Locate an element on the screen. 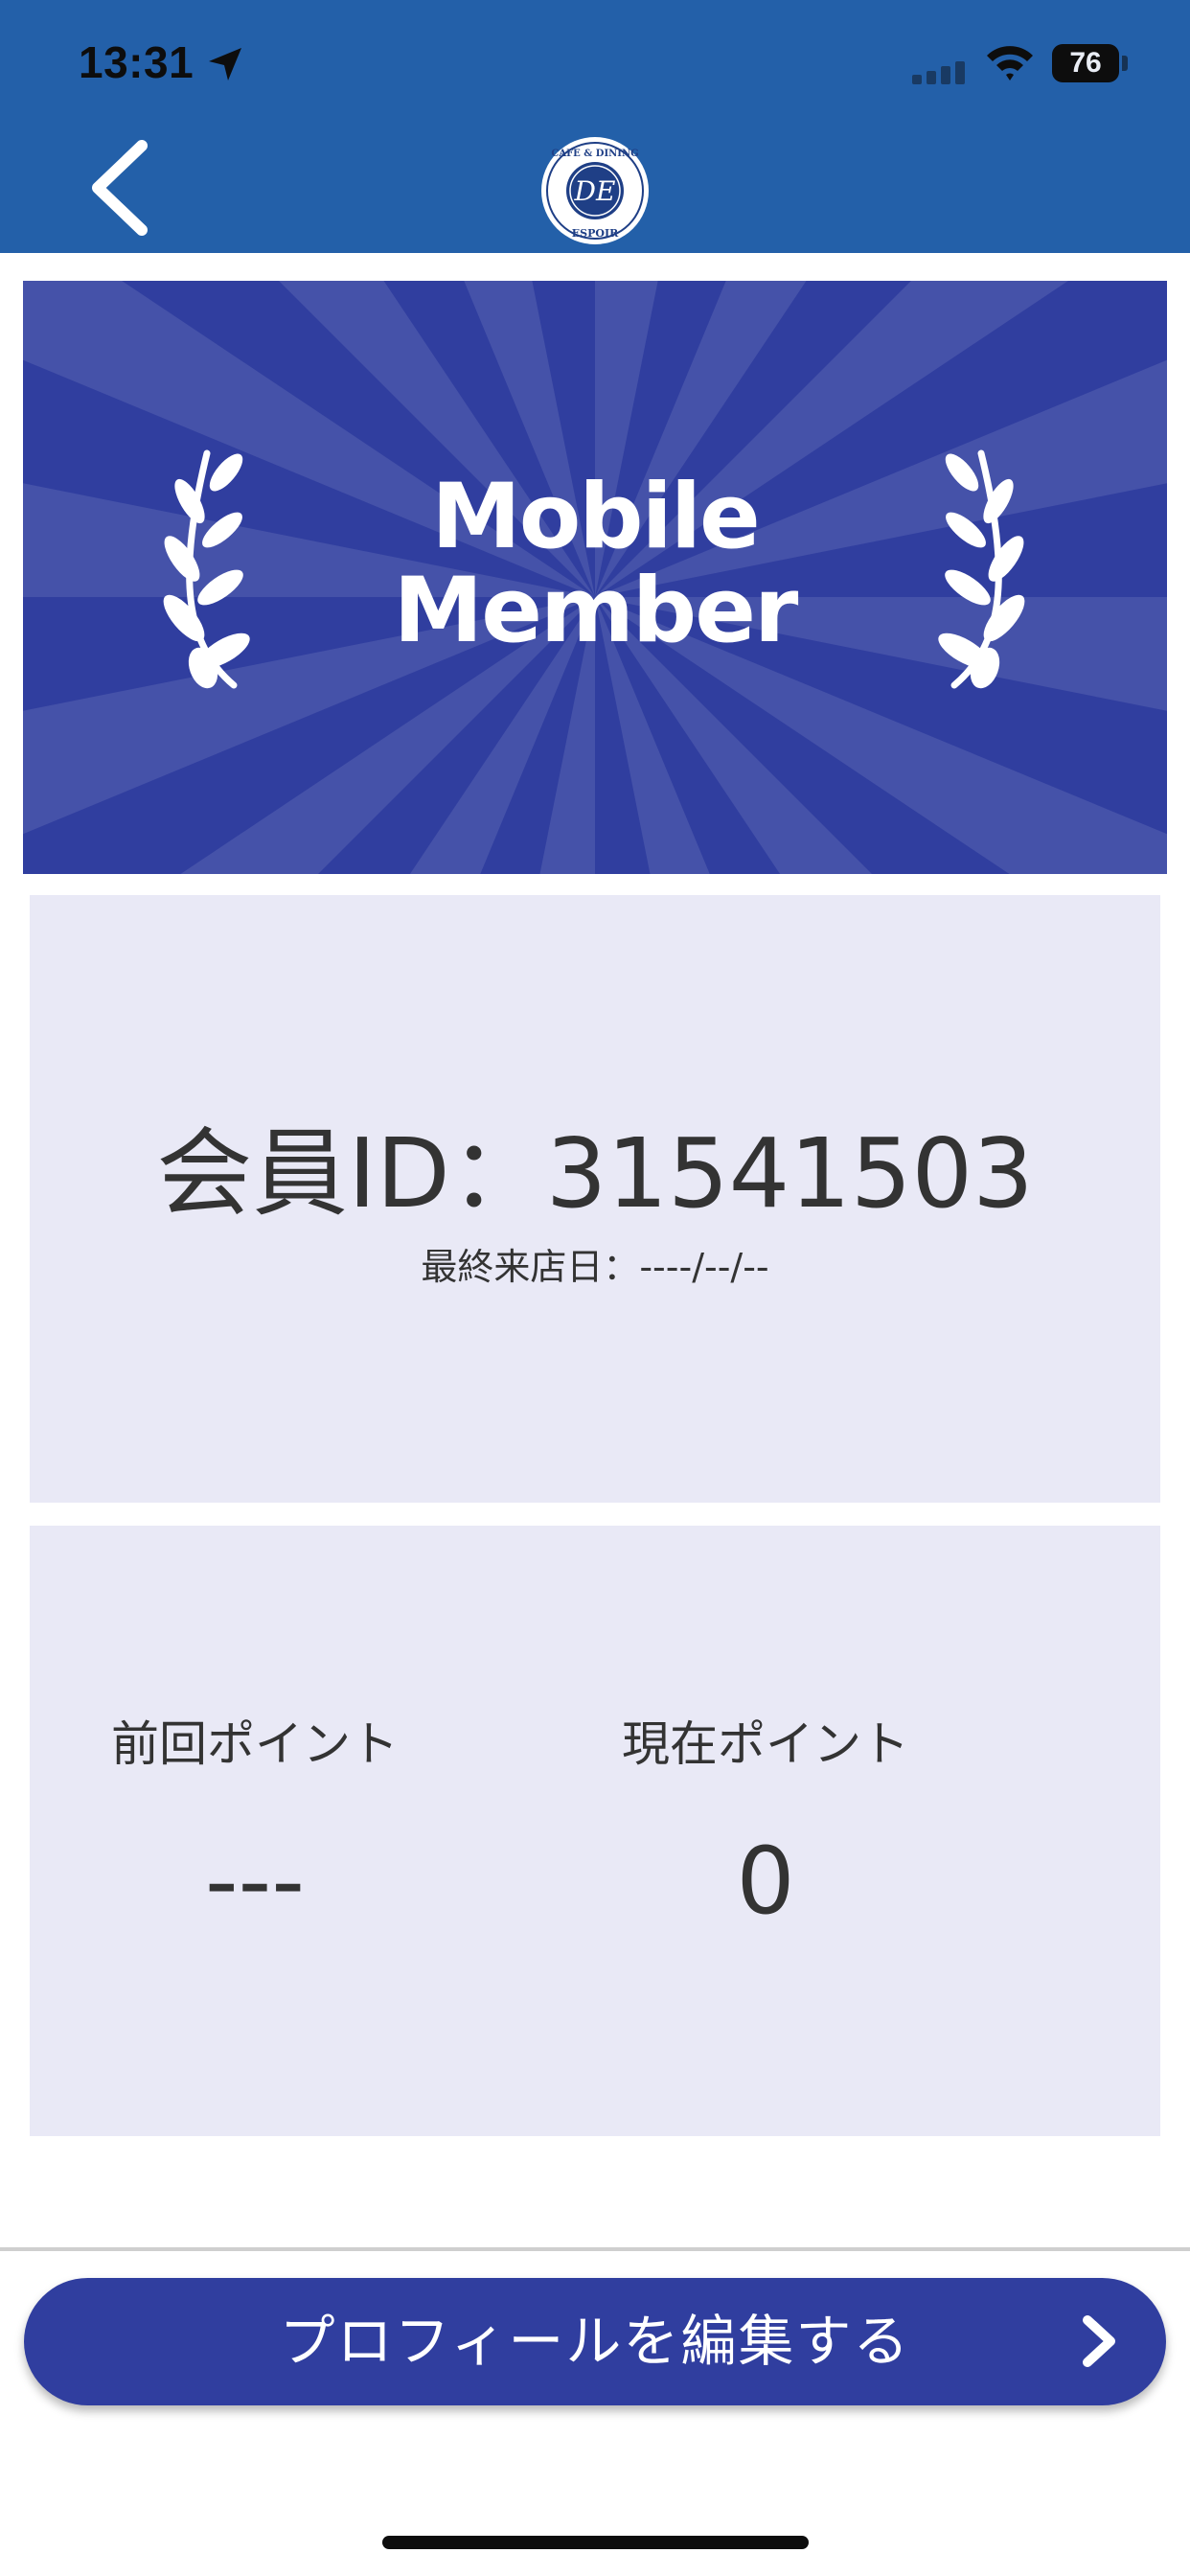 The height and width of the screenshot is (2576, 1190). banner-title-line2: Member is located at coordinates (596, 611).